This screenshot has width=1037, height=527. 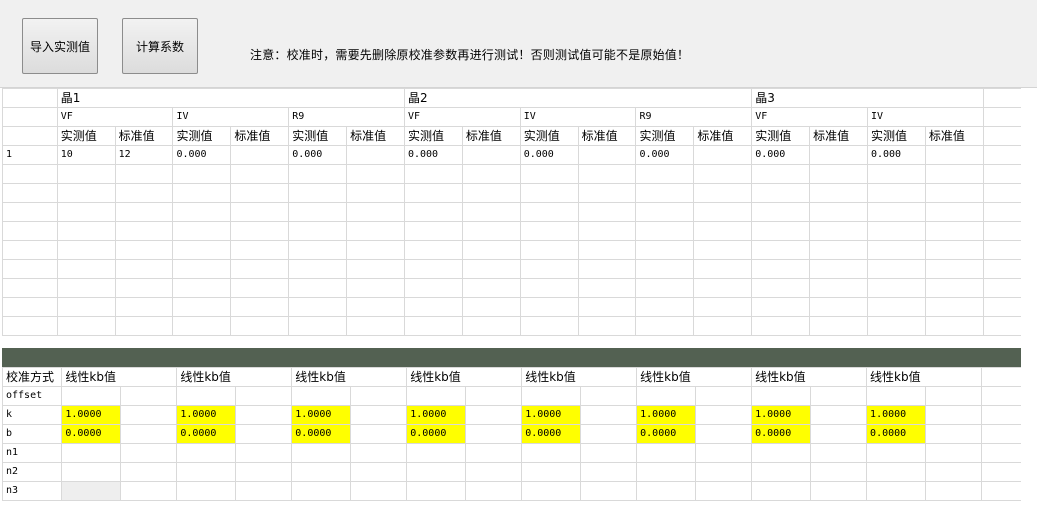 What do you see at coordinates (231, 117) in the screenshot?
I see `param-header: IV` at bounding box center [231, 117].